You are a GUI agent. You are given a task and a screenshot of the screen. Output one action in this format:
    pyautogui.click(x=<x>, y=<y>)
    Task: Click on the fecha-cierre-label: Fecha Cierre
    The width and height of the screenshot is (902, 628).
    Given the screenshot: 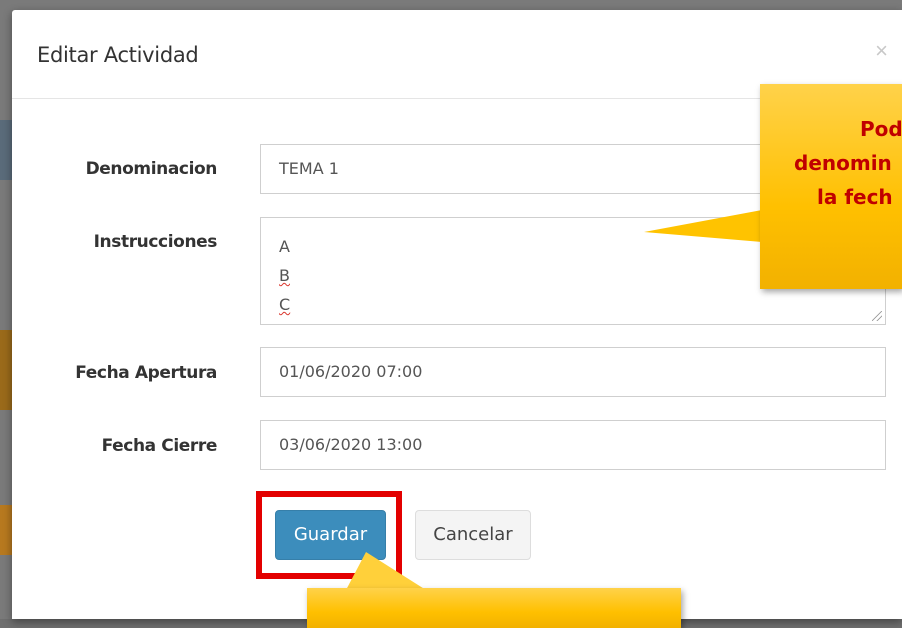 What is the action you would take?
    pyautogui.click(x=159, y=446)
    